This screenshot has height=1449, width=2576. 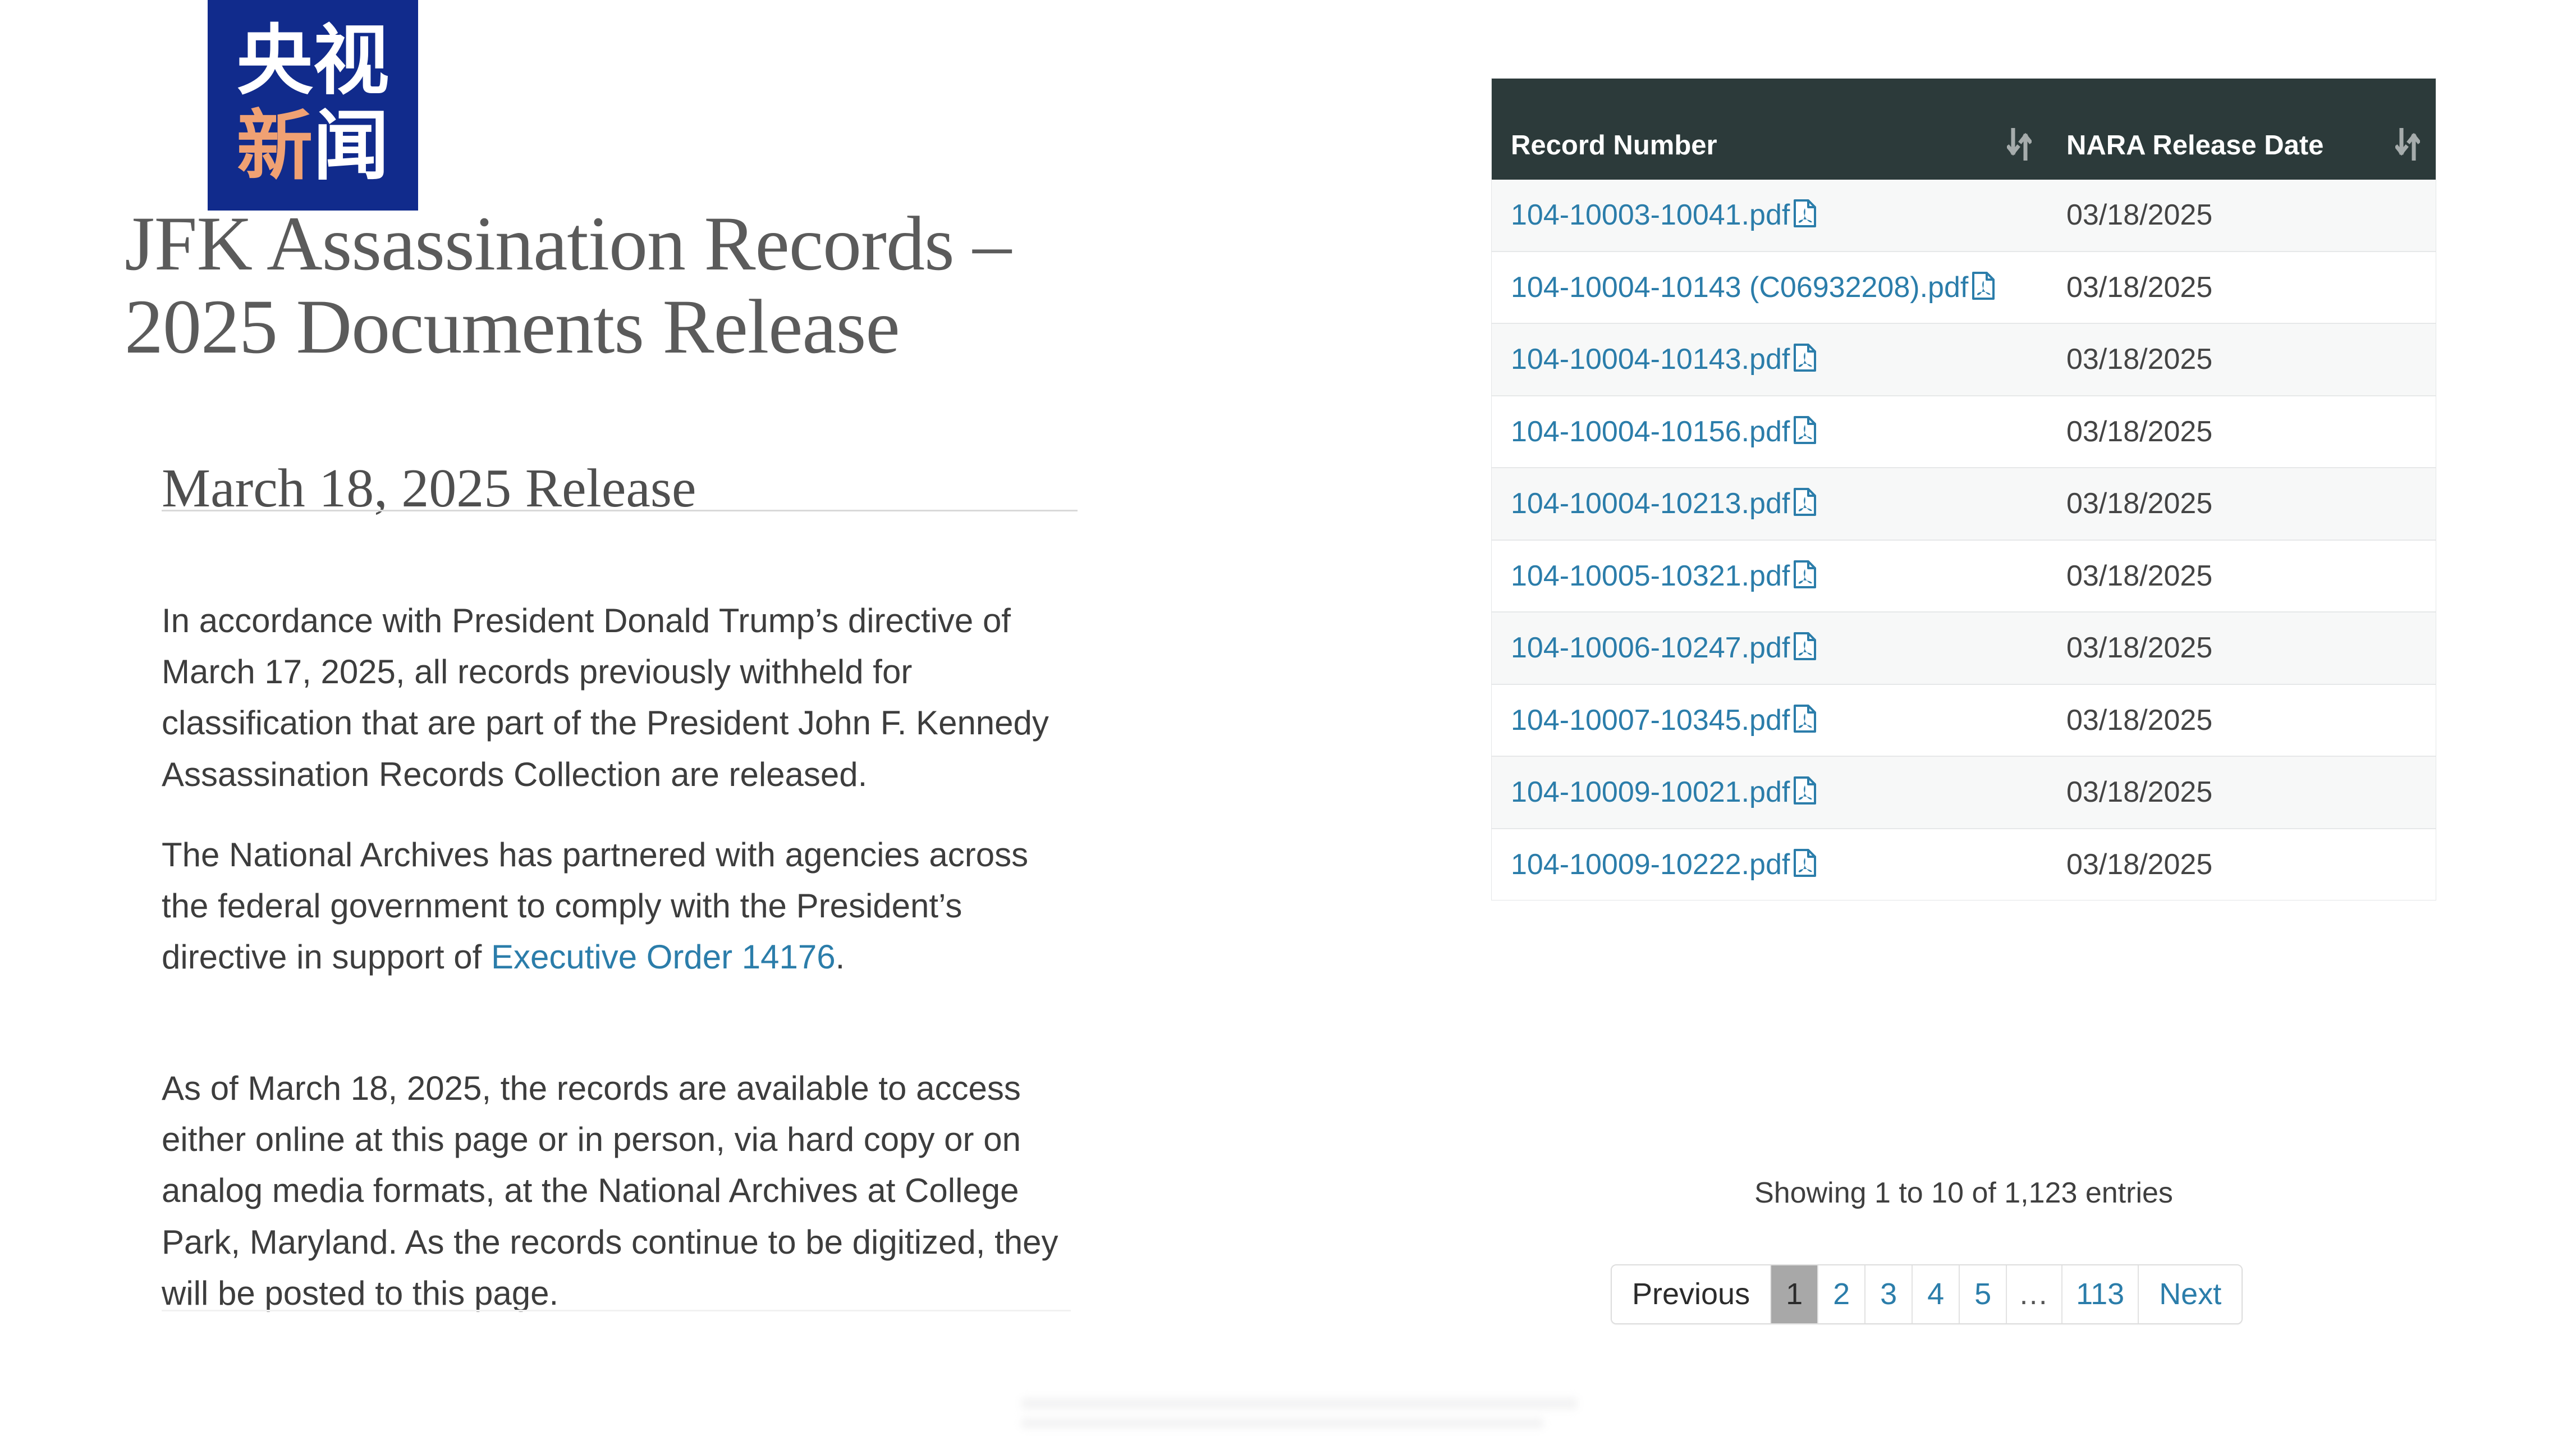 I want to click on table-row: 104-10006-10247.pdf 03/18/2025, so click(x=1964, y=648).